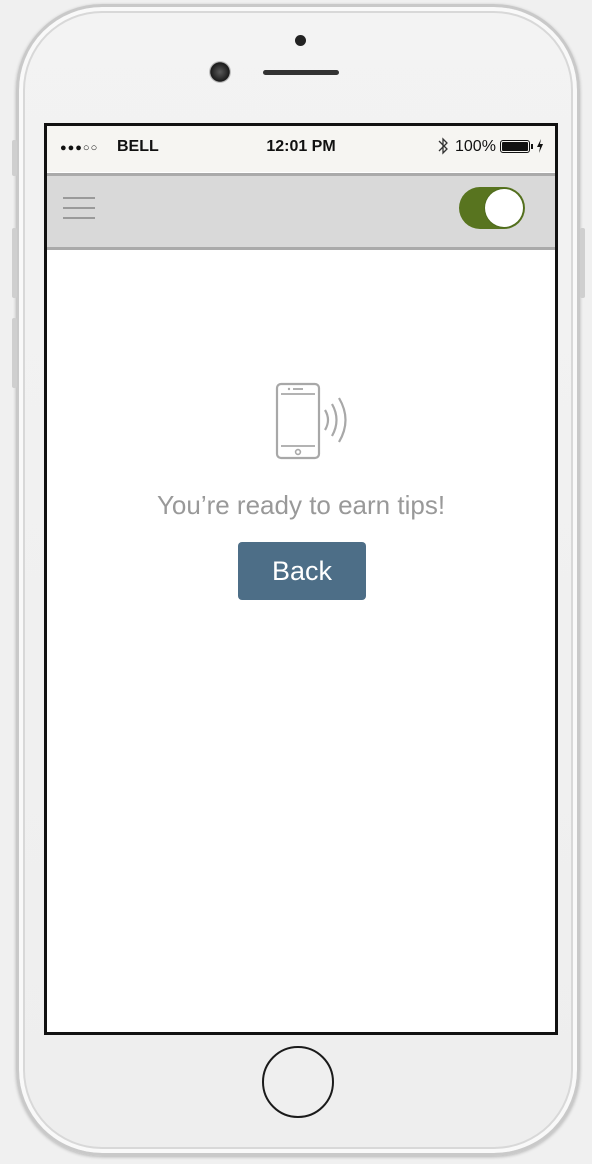 Image resolution: width=592 pixels, height=1164 pixels. What do you see at coordinates (515, 146) in the screenshot?
I see `battery-icon` at bounding box center [515, 146].